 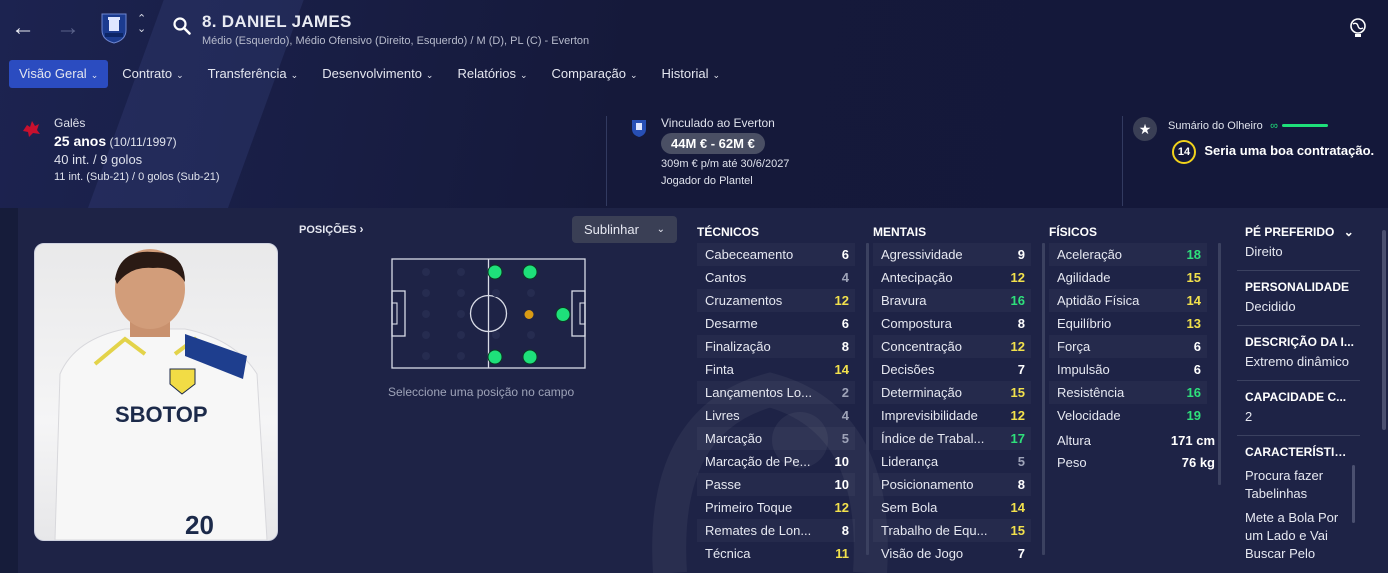 I want to click on attribute-row: Remates de Lon... 8, so click(x=776, y=530).